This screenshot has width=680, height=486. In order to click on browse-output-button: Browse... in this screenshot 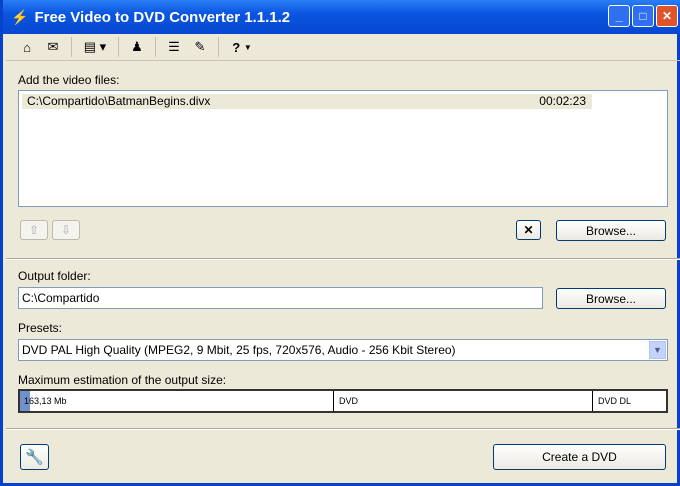, I will do `click(611, 298)`.